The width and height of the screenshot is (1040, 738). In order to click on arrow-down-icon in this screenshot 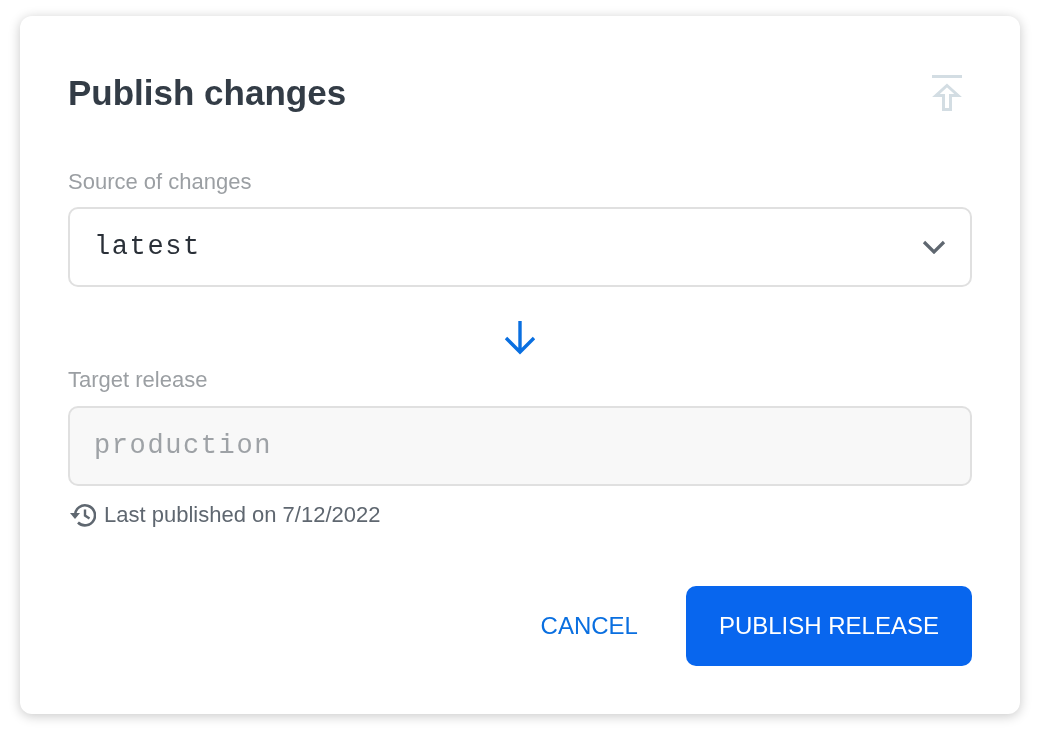, I will do `click(520, 337)`.